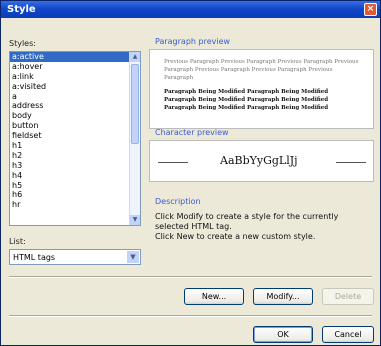  I want to click on close-icon: ×, so click(370, 9).